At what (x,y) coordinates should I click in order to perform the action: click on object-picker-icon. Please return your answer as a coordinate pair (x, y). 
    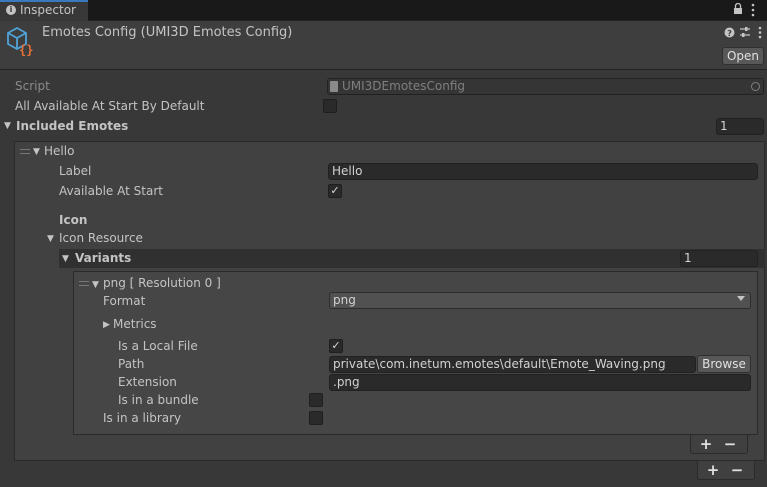
    Looking at the image, I should click on (755, 86).